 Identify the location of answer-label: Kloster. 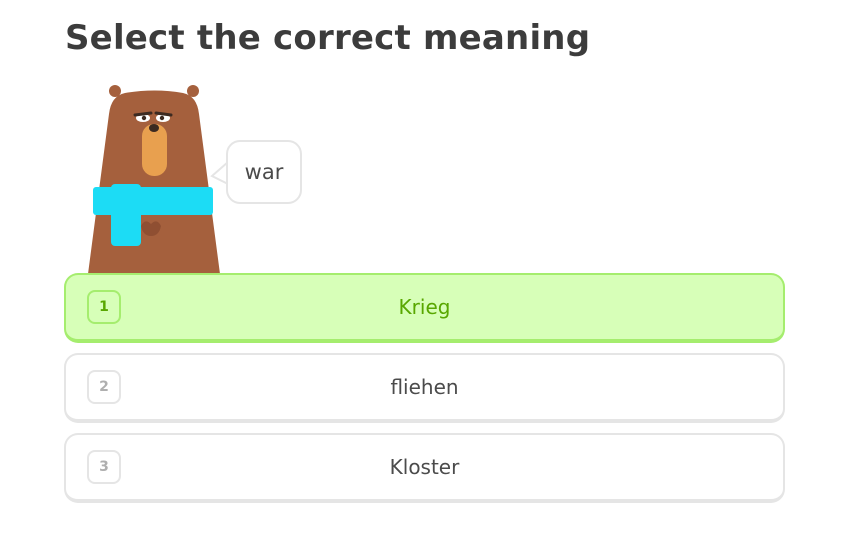
(424, 467).